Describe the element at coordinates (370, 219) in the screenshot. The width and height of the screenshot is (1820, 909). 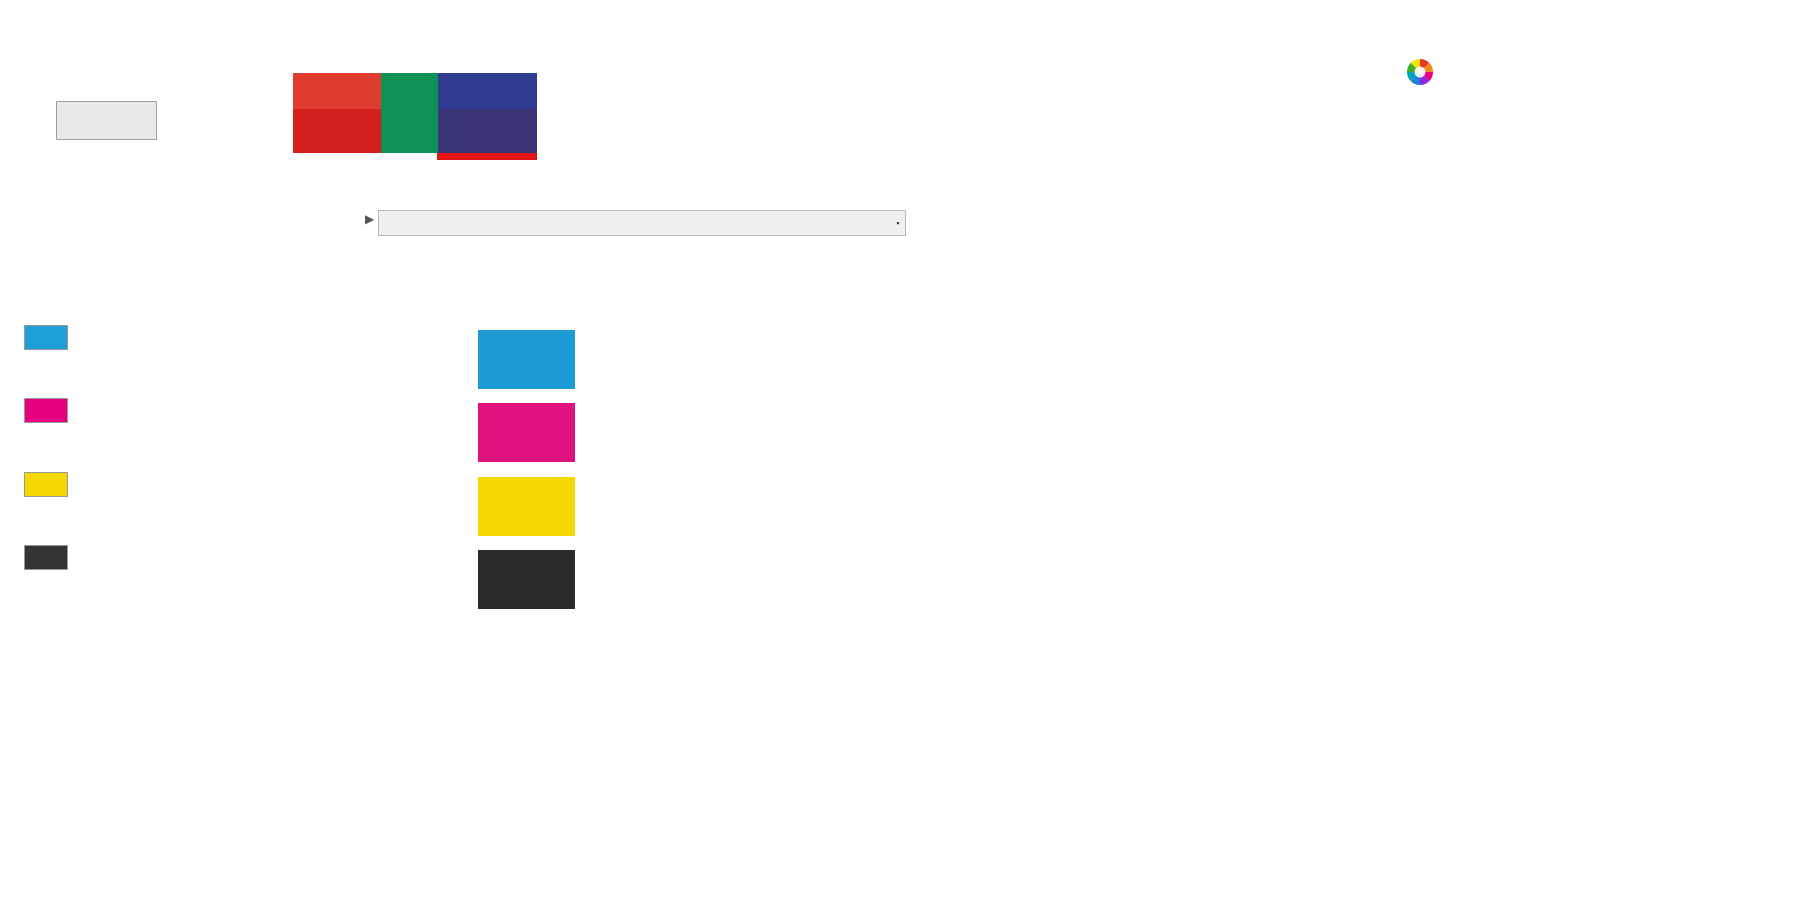
I see `inks-dropdown-arrow-icon: ▶` at that location.